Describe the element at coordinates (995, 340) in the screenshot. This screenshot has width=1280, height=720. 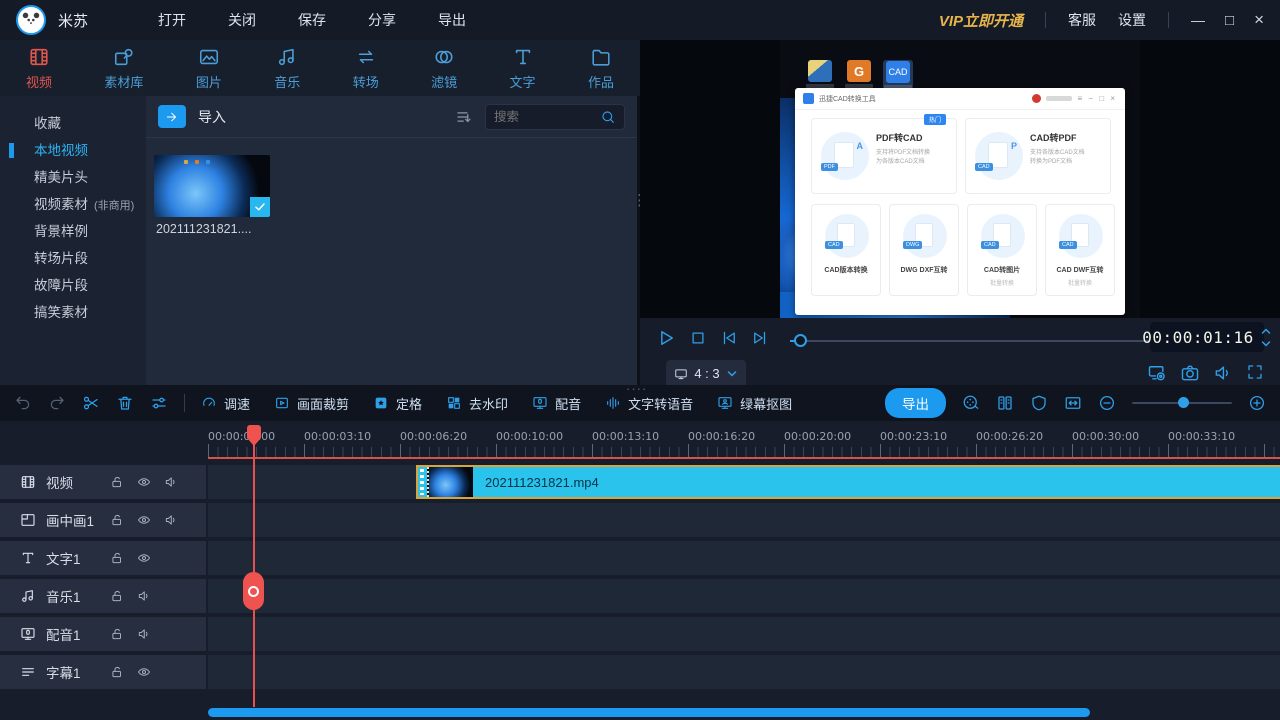
I see `seek-slider` at that location.